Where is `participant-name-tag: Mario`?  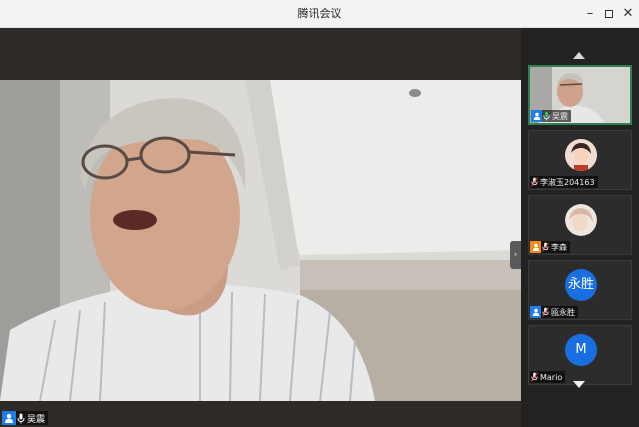
participant-name-tag: Mario is located at coordinates (548, 377).